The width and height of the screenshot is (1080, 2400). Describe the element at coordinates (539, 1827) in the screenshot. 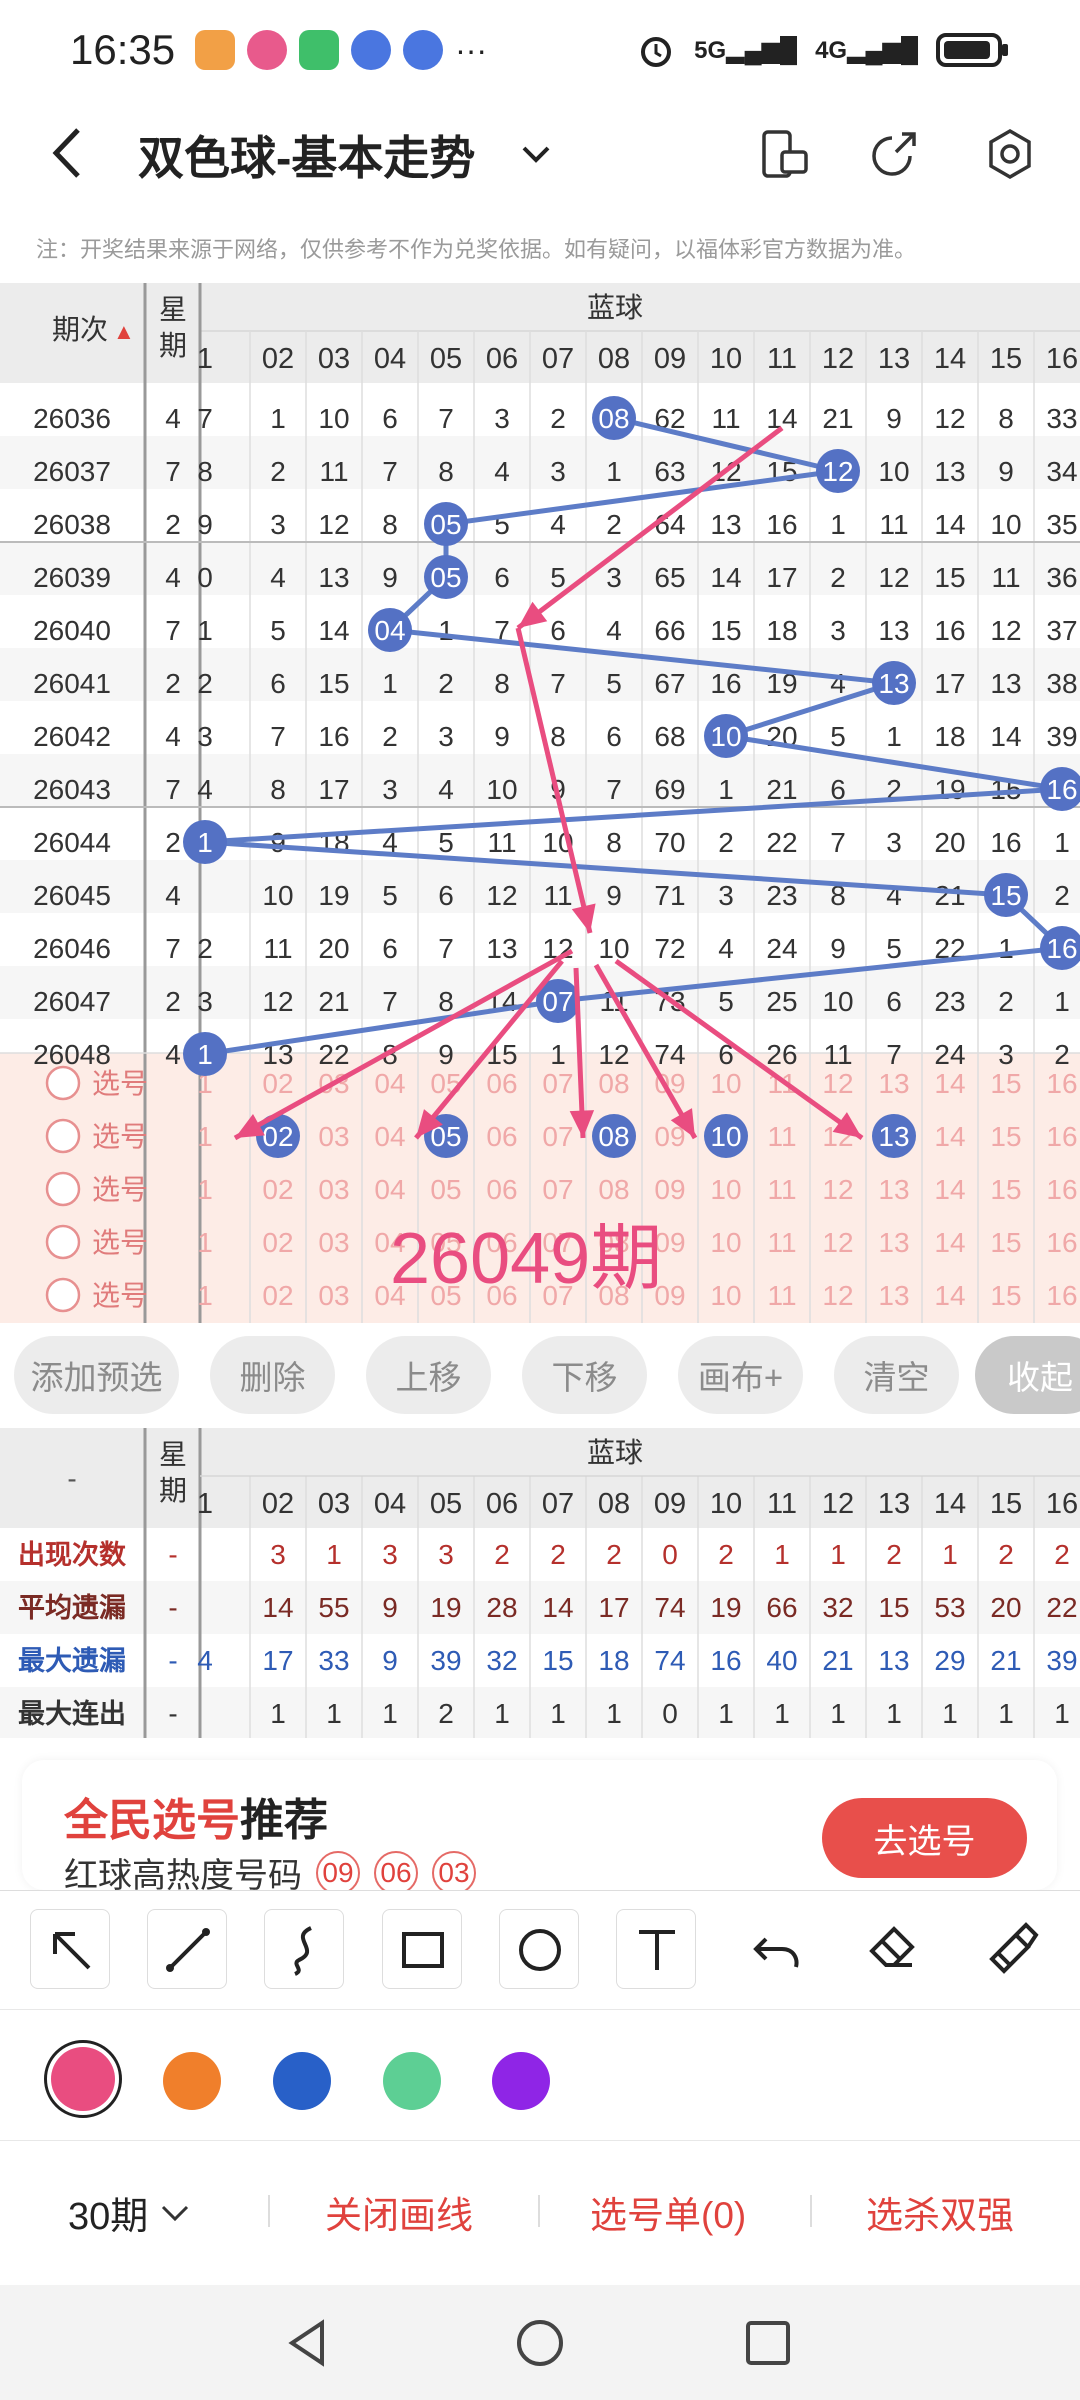

I see `recommend-card: 全民选号推荐 红球高热度号码 09 06 03 去选号` at that location.